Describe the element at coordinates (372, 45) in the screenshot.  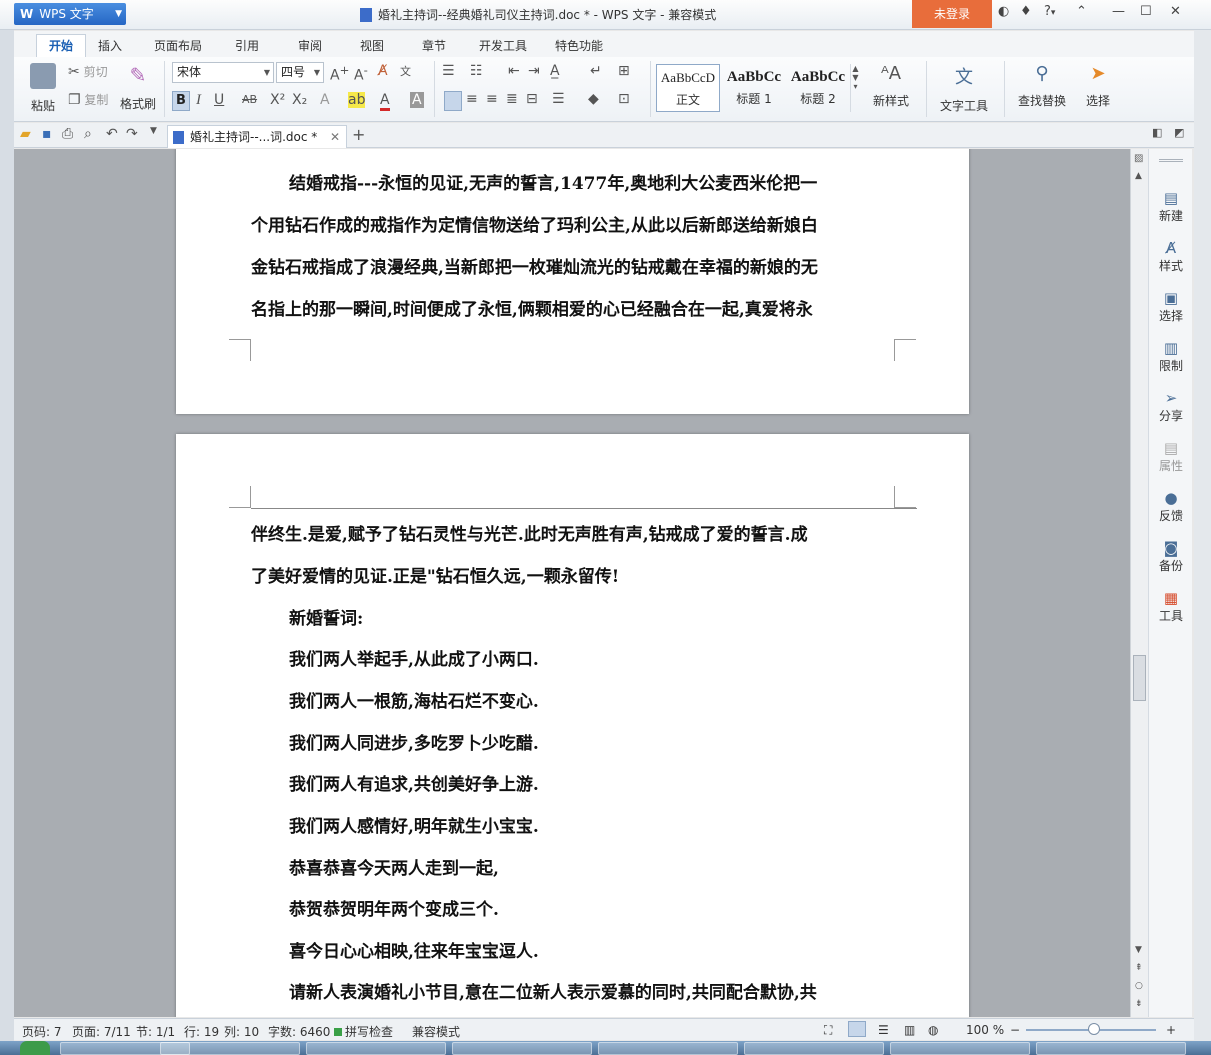
I see `tab-view: 视图` at that location.